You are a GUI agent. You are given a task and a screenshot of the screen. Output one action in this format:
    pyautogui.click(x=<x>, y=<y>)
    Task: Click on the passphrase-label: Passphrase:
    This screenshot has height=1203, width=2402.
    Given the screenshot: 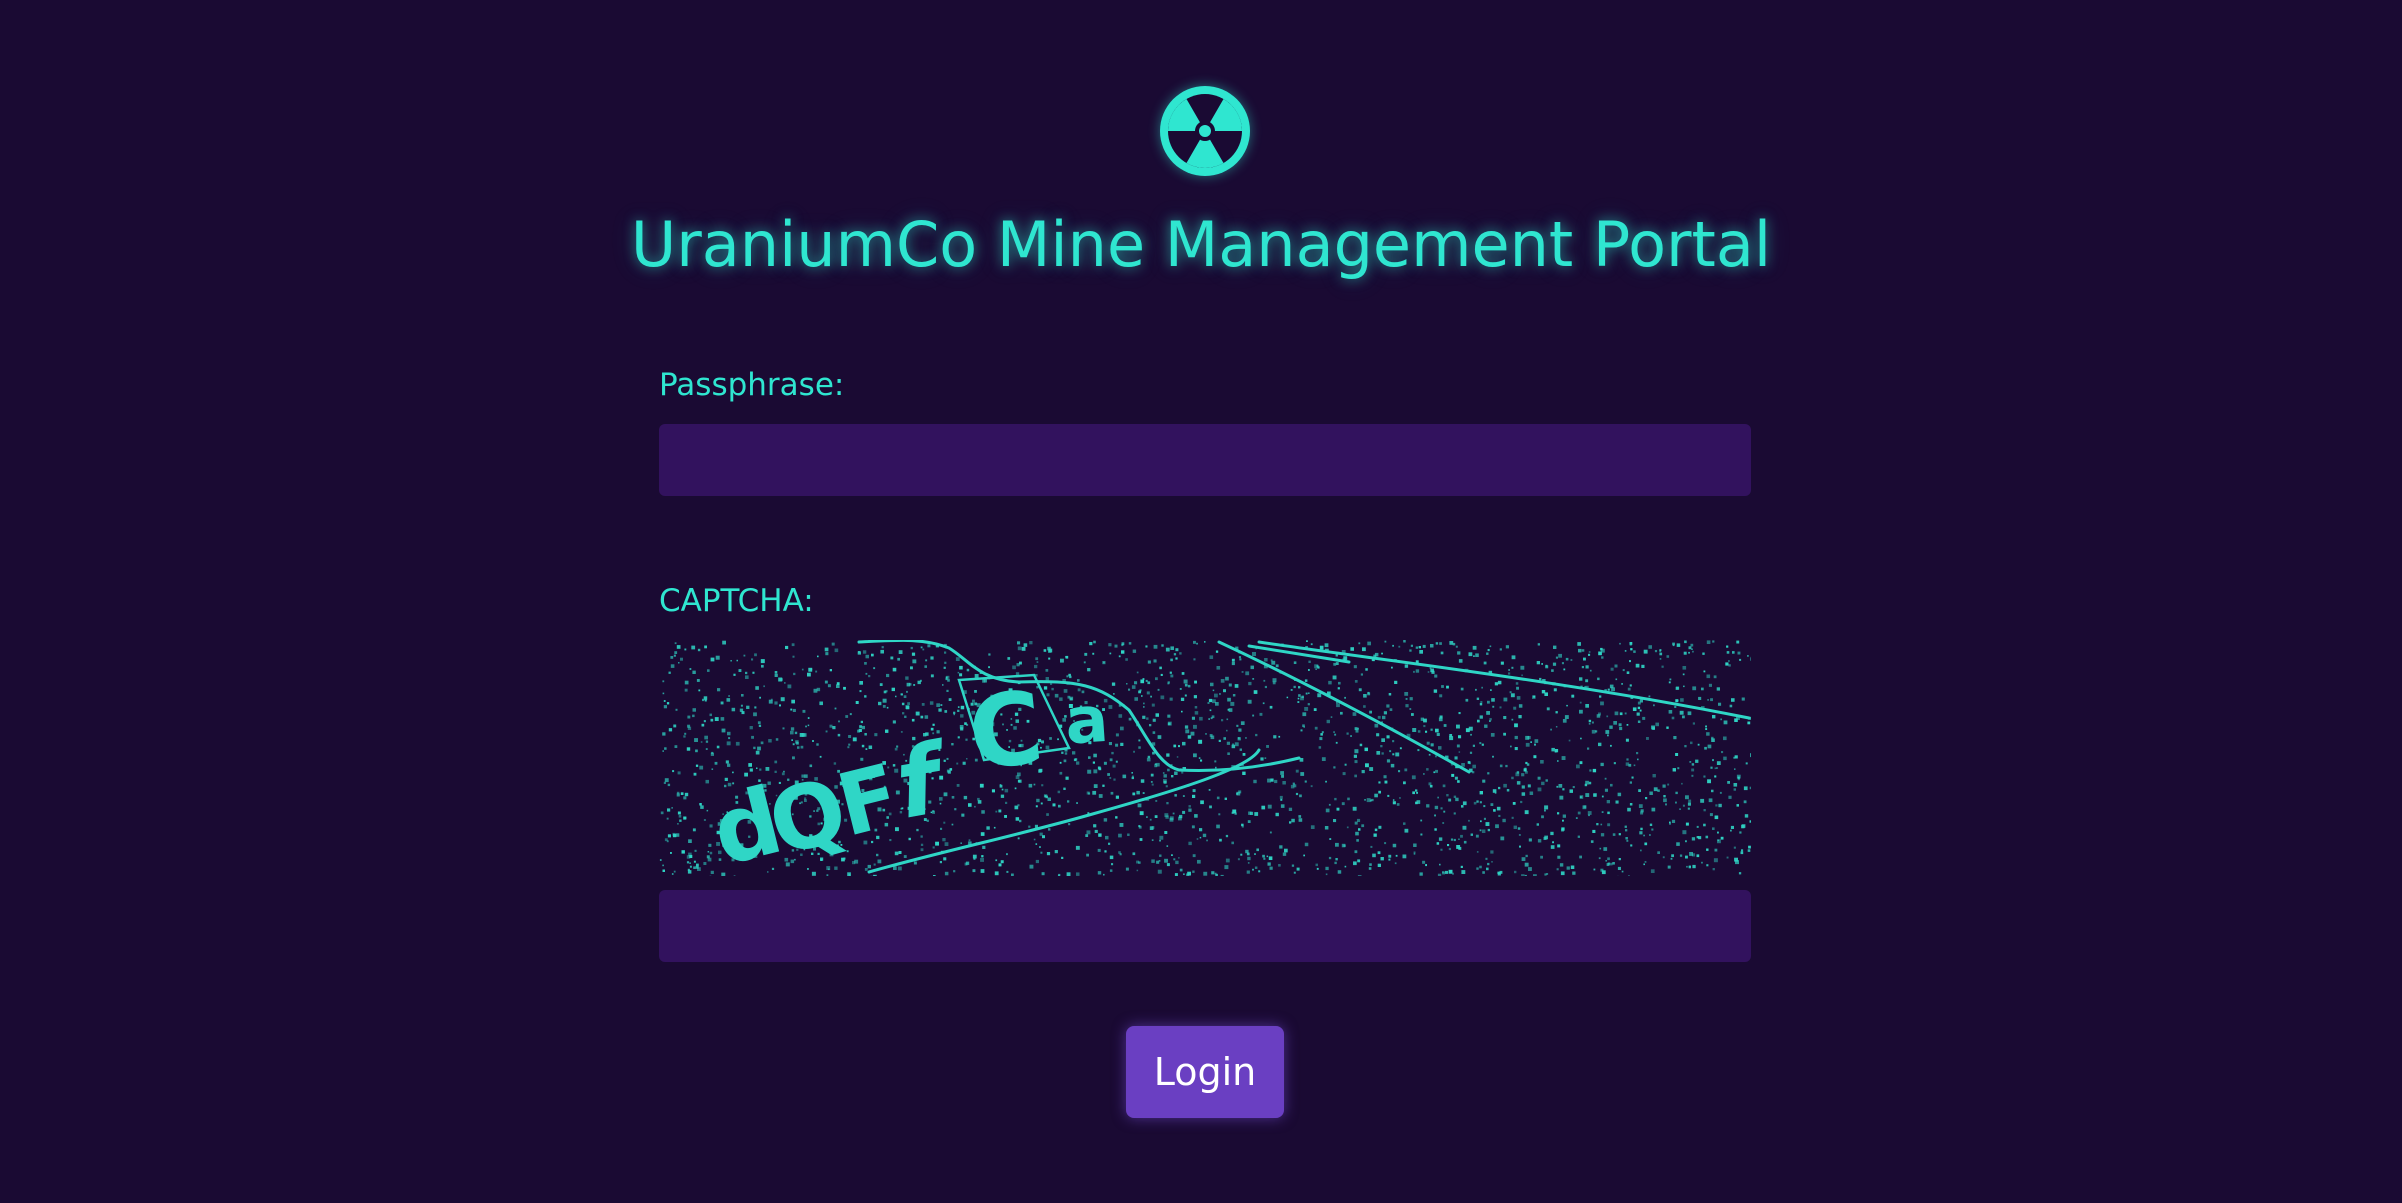 What is the action you would take?
    pyautogui.click(x=752, y=385)
    